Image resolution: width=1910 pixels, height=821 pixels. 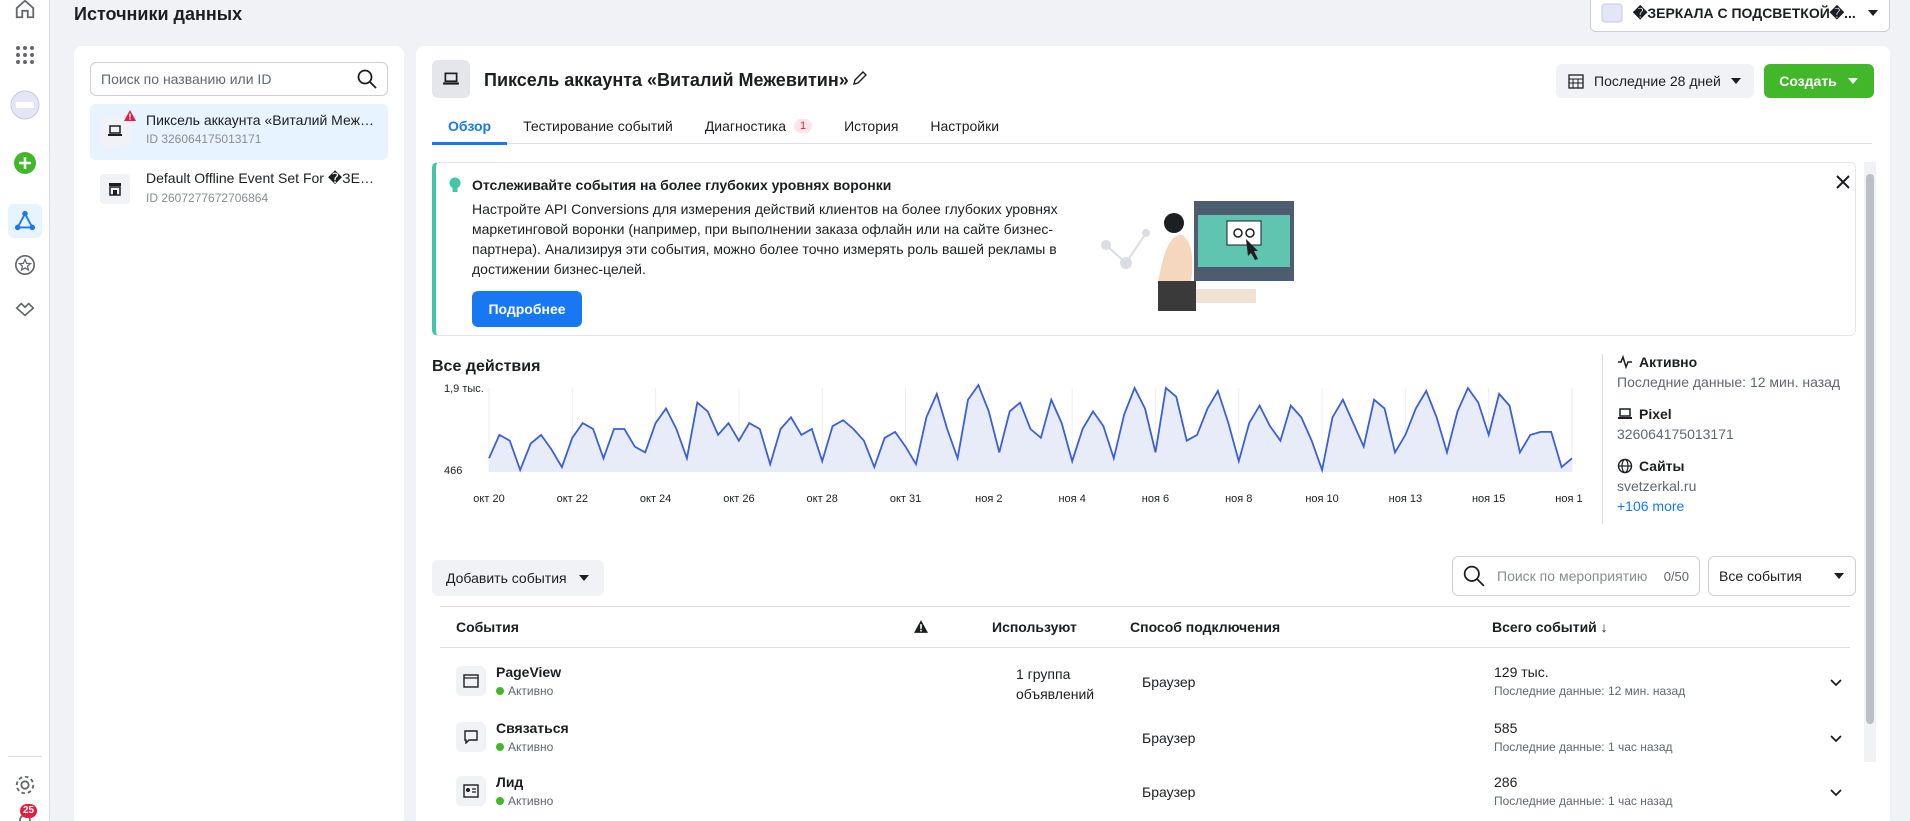 What do you see at coordinates (860, 80) in the screenshot?
I see `pencil-icon` at bounding box center [860, 80].